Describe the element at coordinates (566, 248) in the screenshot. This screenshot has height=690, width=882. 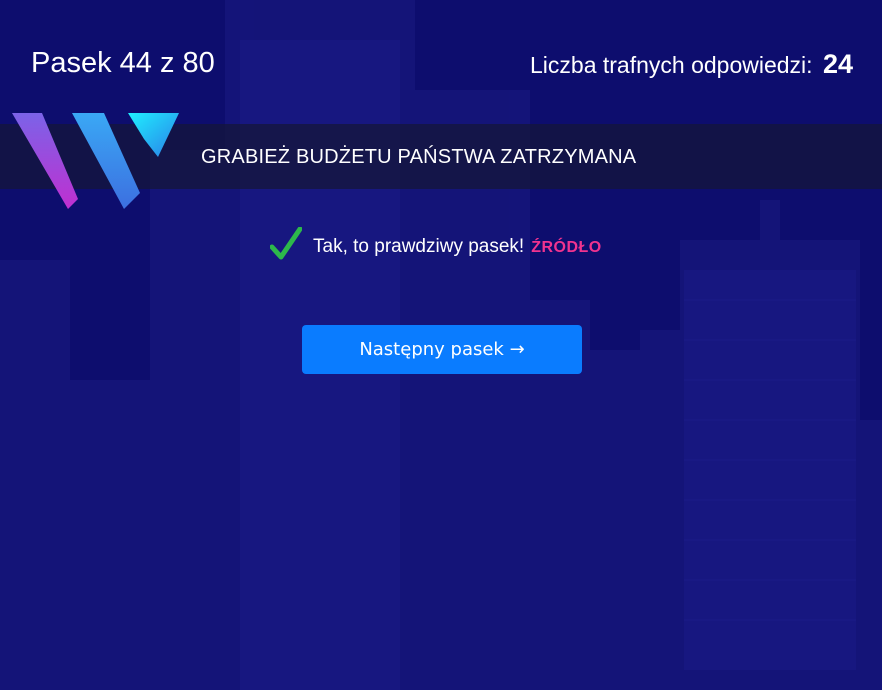
I see `source-link: ŹRÓDŁO` at that location.